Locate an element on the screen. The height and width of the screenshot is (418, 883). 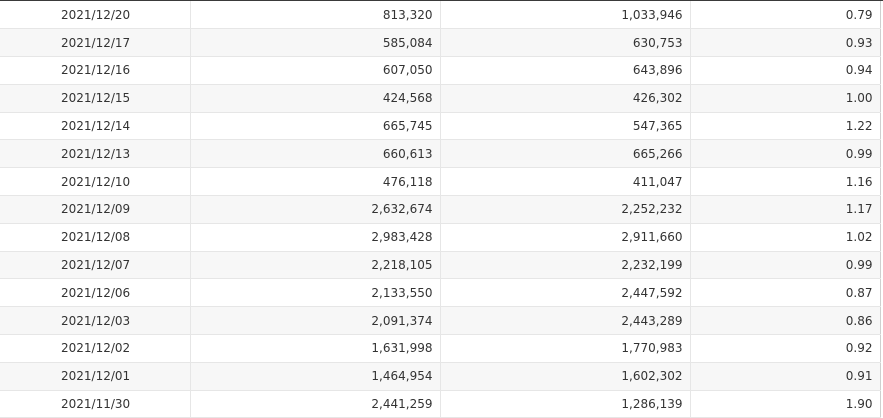
table-row: 2021/12/06 2,133,550 2,447,592 0.87 is located at coordinates (440, 293).